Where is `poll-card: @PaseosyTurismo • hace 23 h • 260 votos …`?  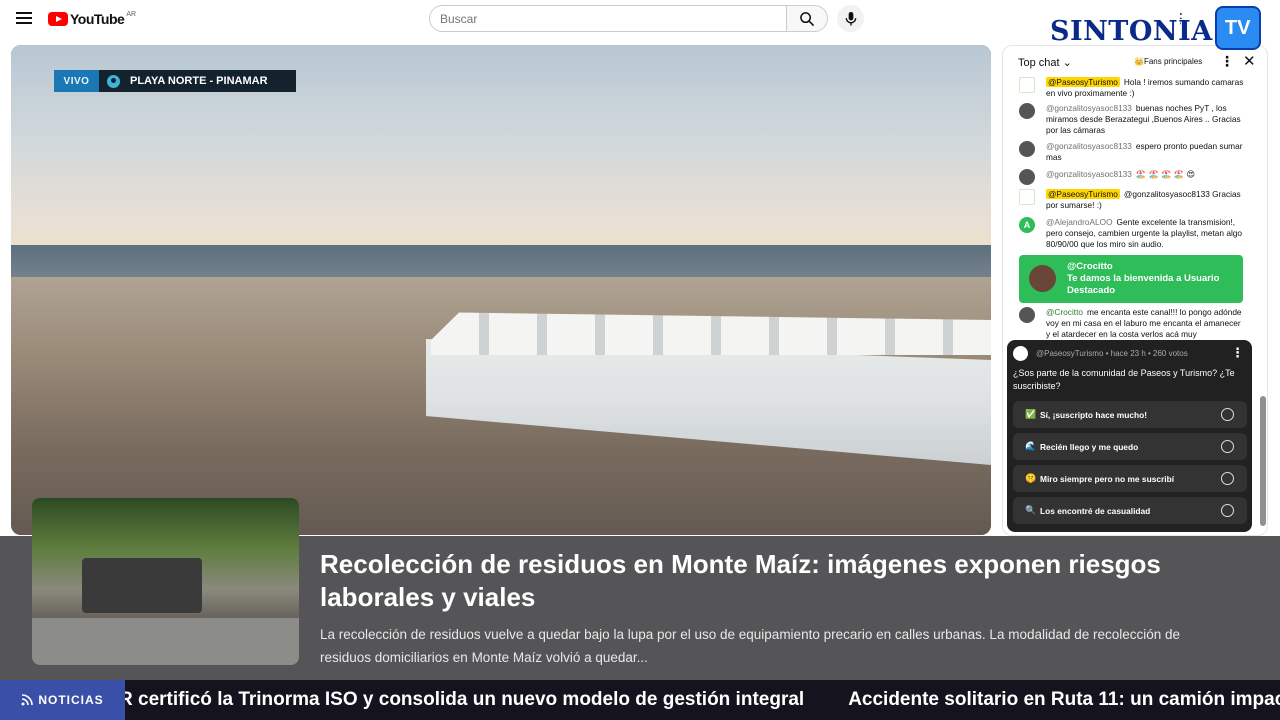 poll-card: @PaseosyTurismo • hace 23 h • 260 votos … is located at coordinates (1129, 436).